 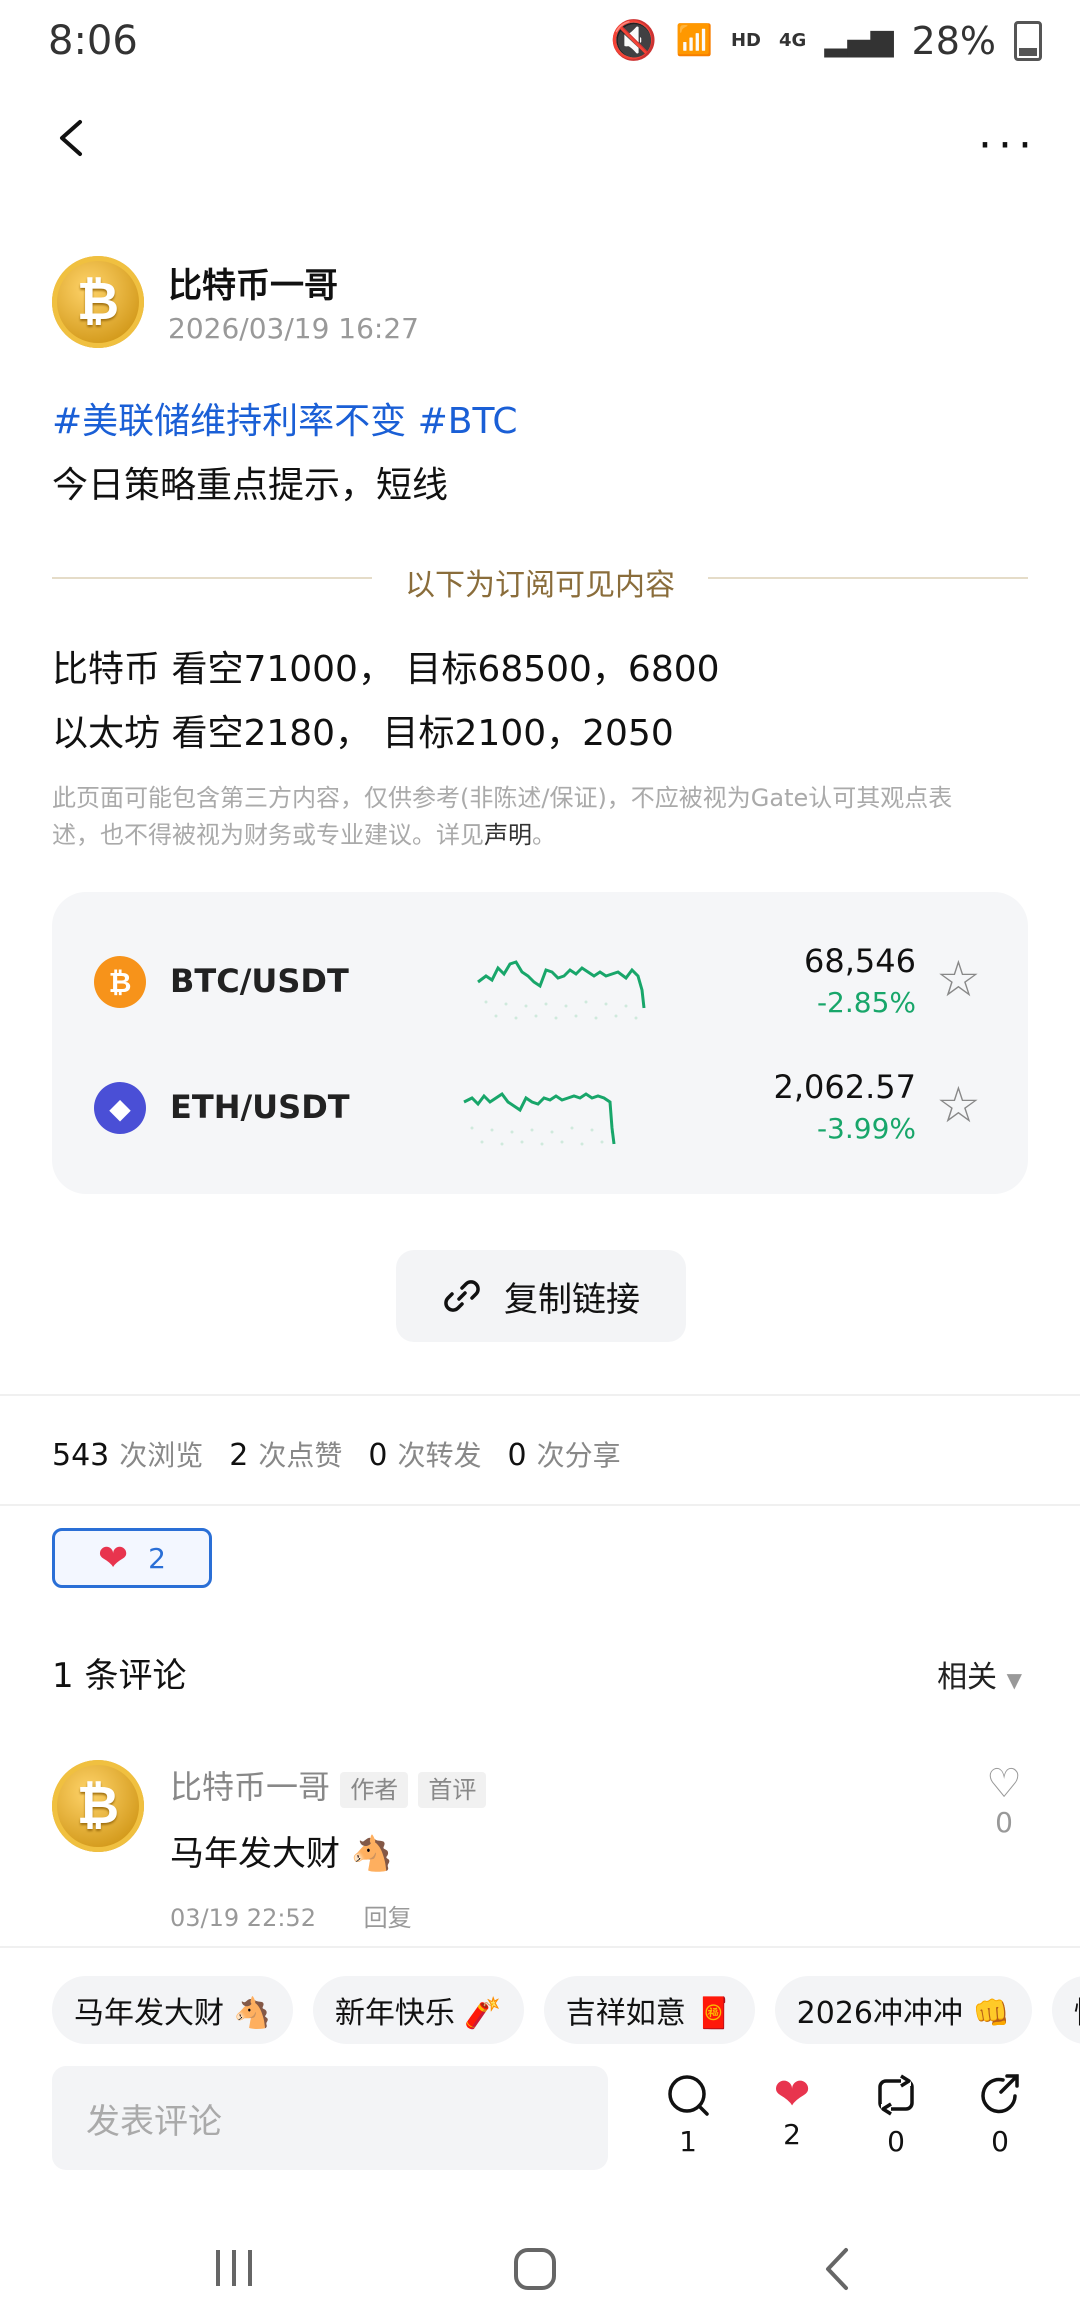 I want to click on sort-label: 相关, so click(x=967, y=1677).